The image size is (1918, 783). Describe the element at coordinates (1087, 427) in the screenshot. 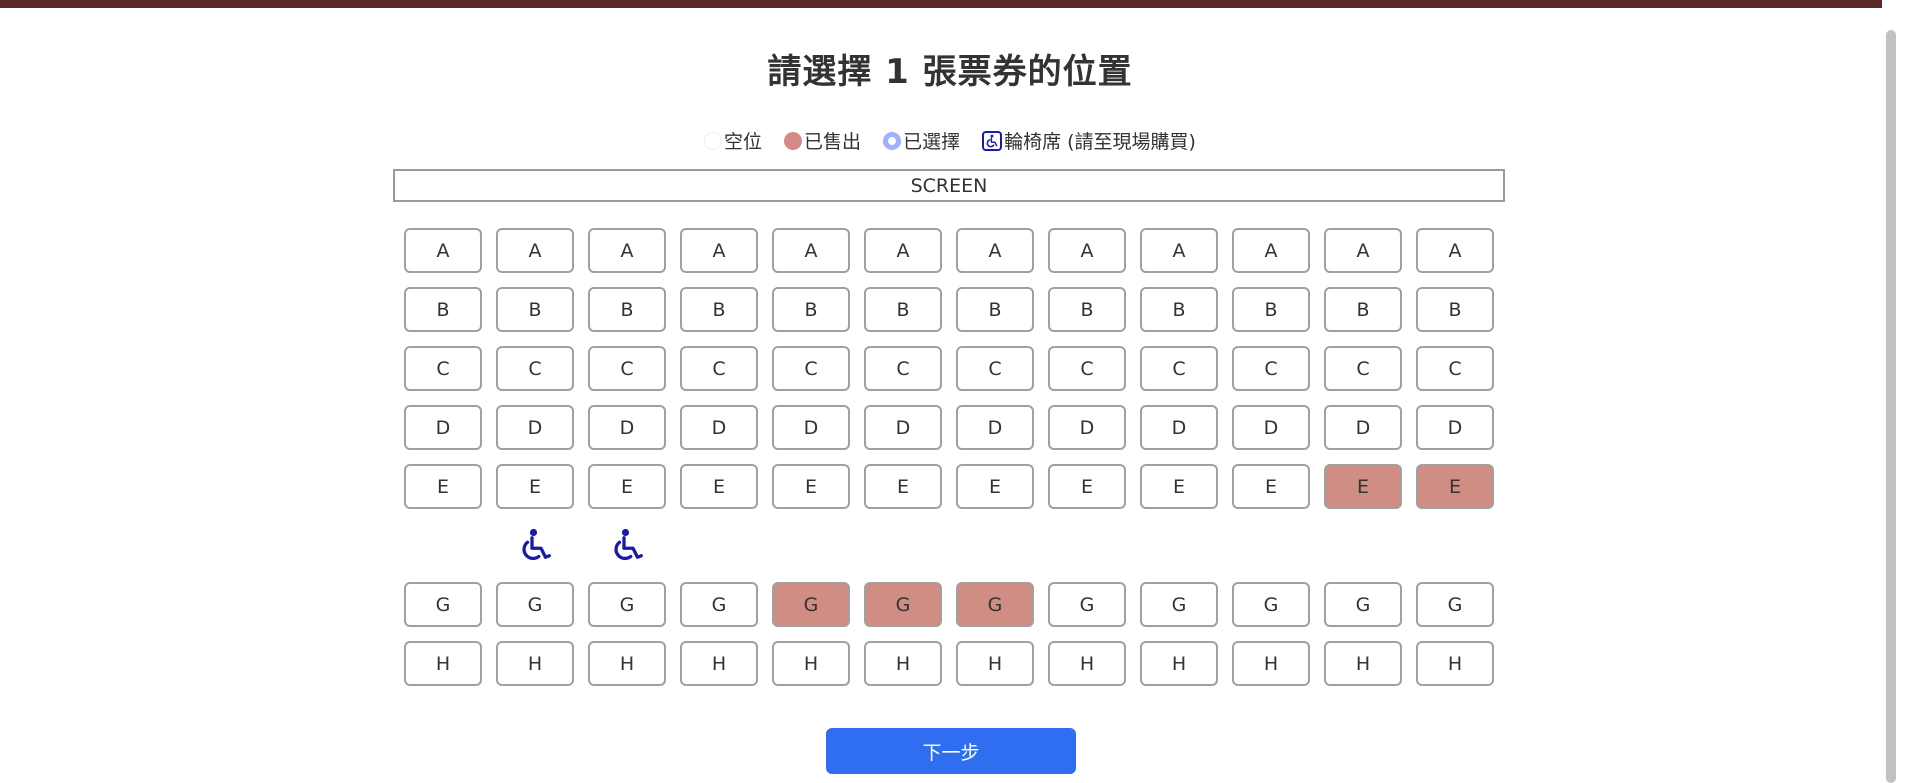

I see `seat-d-8: D` at that location.